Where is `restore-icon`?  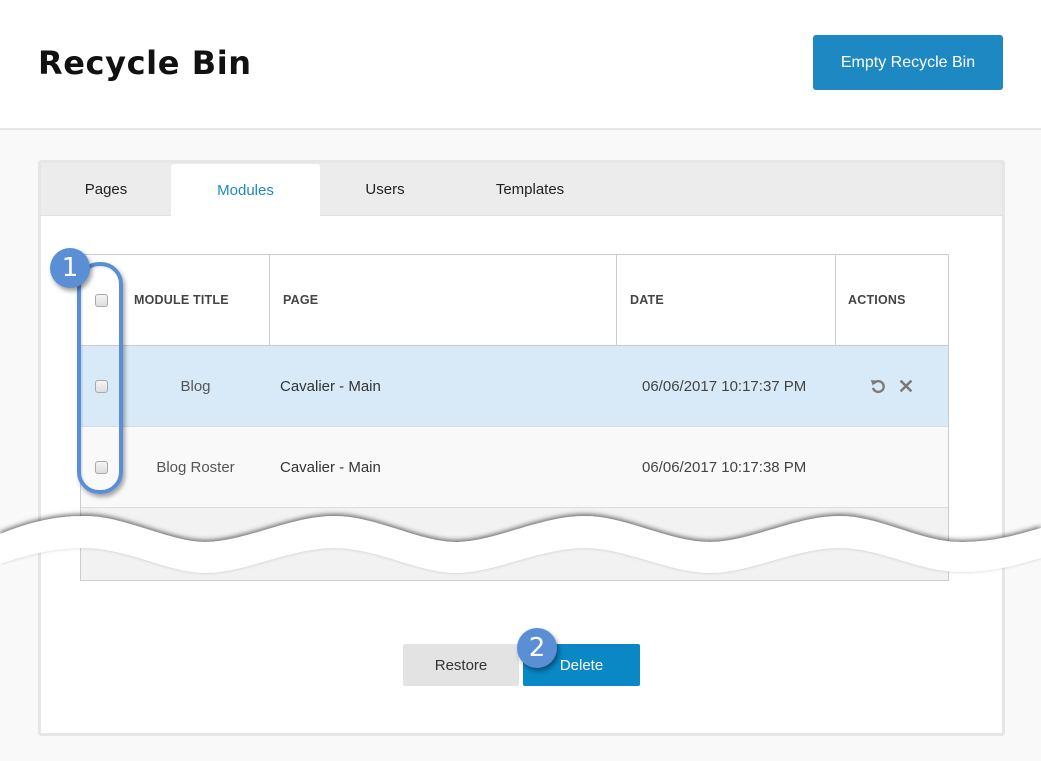
restore-icon is located at coordinates (878, 386).